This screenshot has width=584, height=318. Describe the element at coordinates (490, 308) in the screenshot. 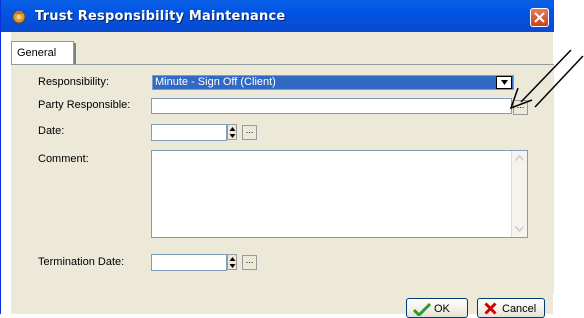

I see `cancel-x-icon` at that location.